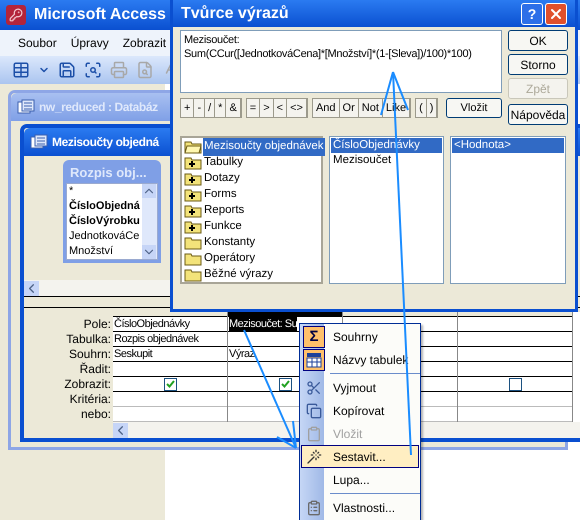 Image resolution: width=580 pixels, height=520 pixels. What do you see at coordinates (100, 15) in the screenshot?
I see `app-title: Microsoft Access` at bounding box center [100, 15].